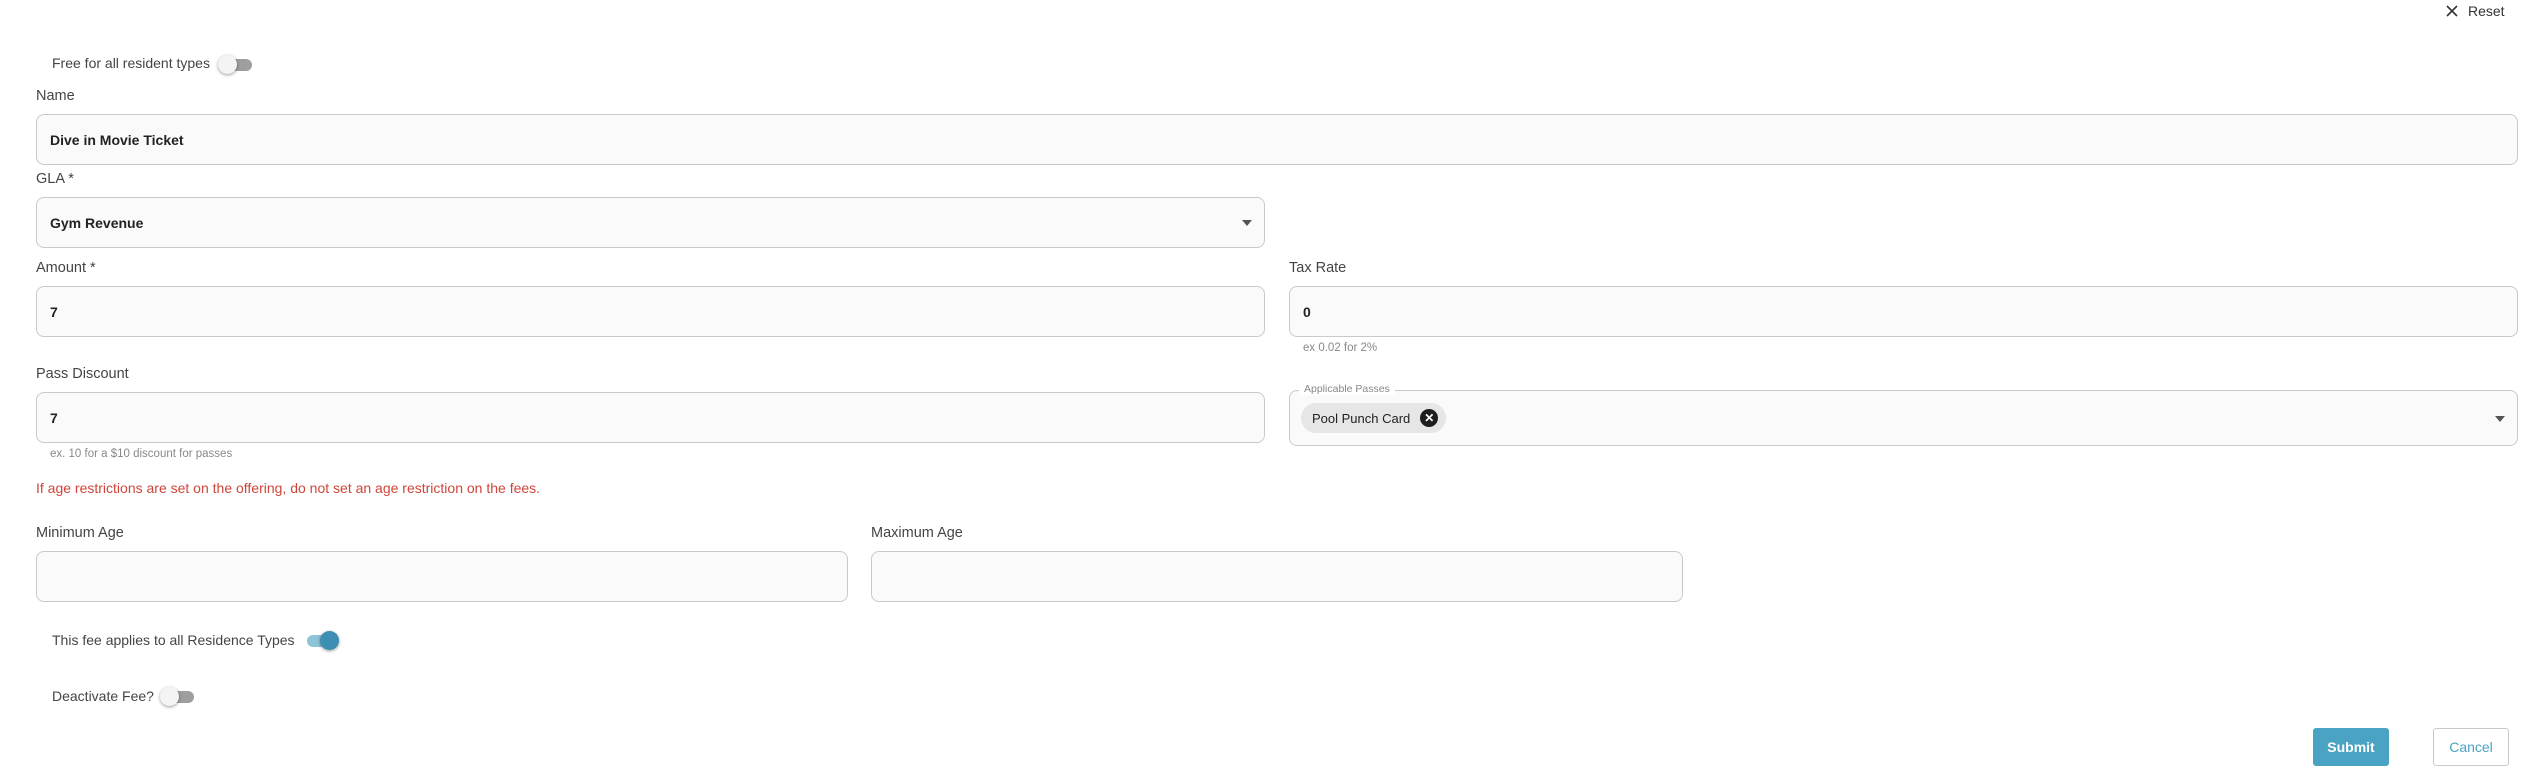 This screenshot has height=780, width=2548. I want to click on gla-select: Gym Revenue, so click(650, 222).